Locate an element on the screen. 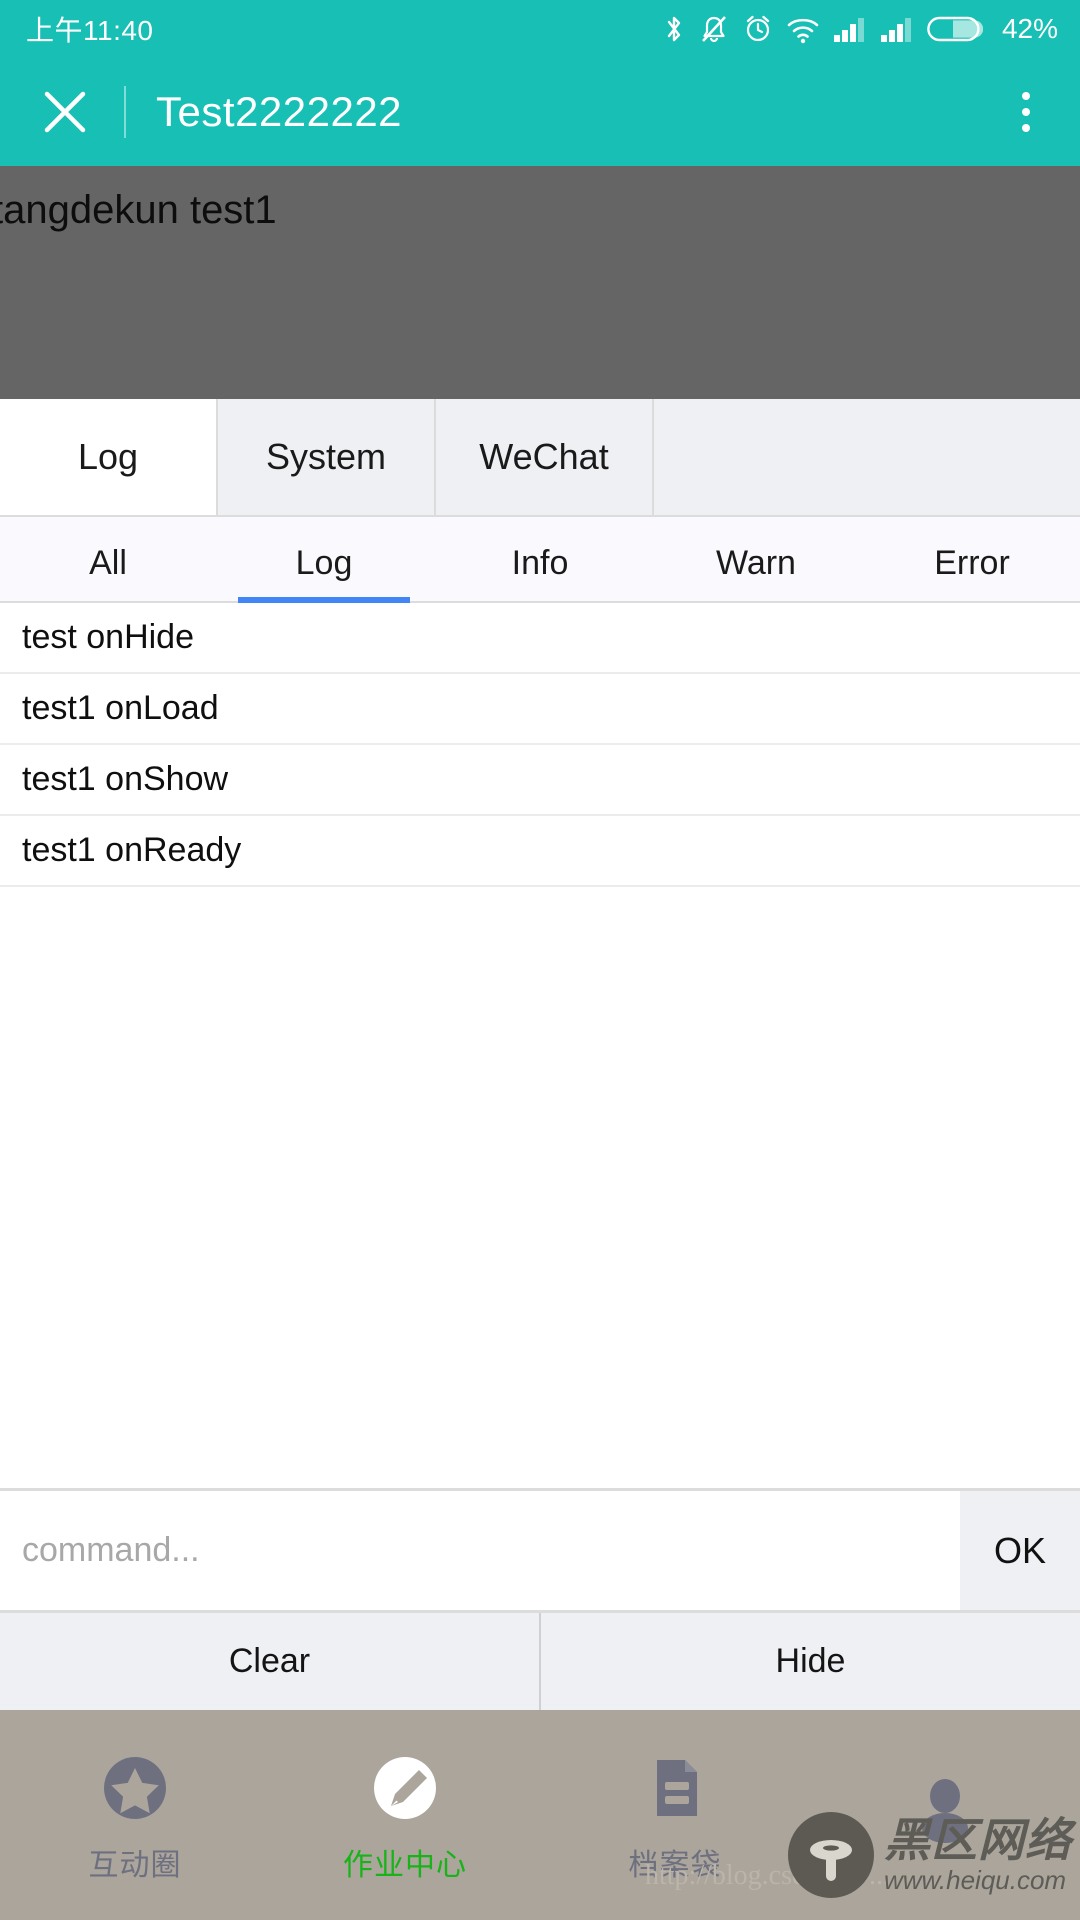  battery-icon is located at coordinates (955, 29).